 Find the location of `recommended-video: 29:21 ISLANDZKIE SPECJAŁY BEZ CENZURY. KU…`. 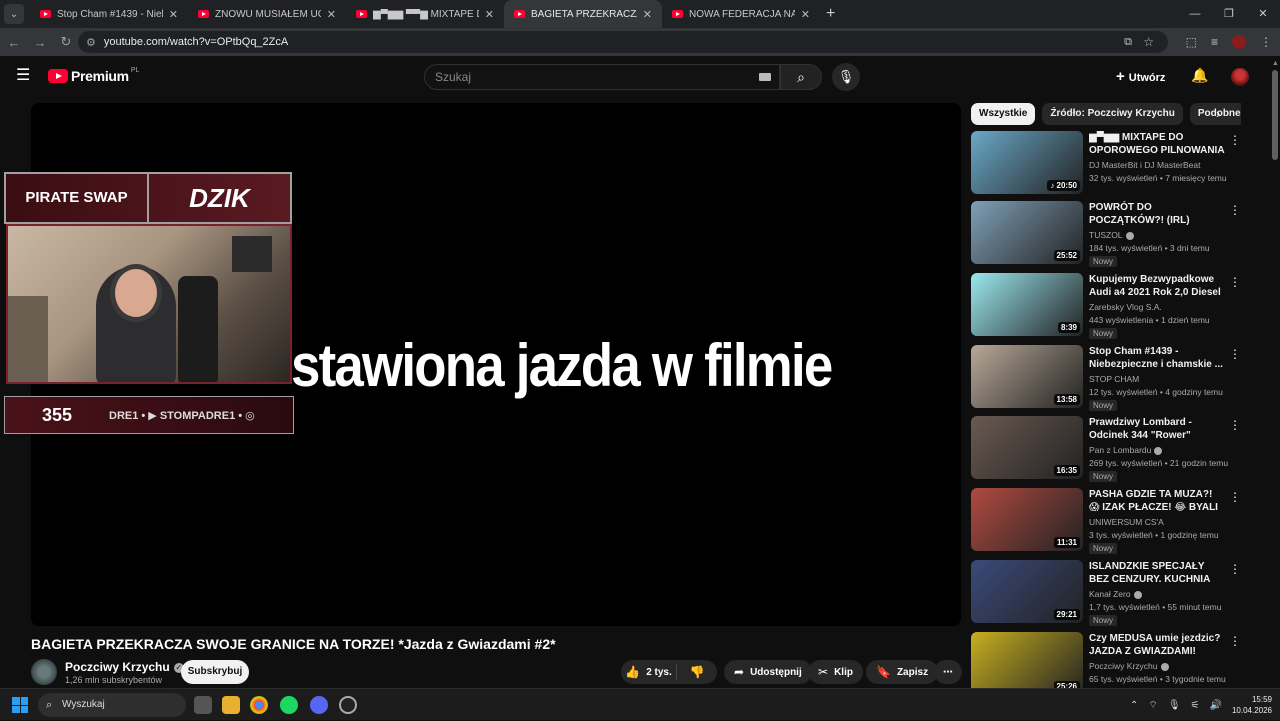

recommended-video: 29:21 ISLANDZKIE SPECJAŁY BEZ CENZURY. KU… is located at coordinates (1108, 593).